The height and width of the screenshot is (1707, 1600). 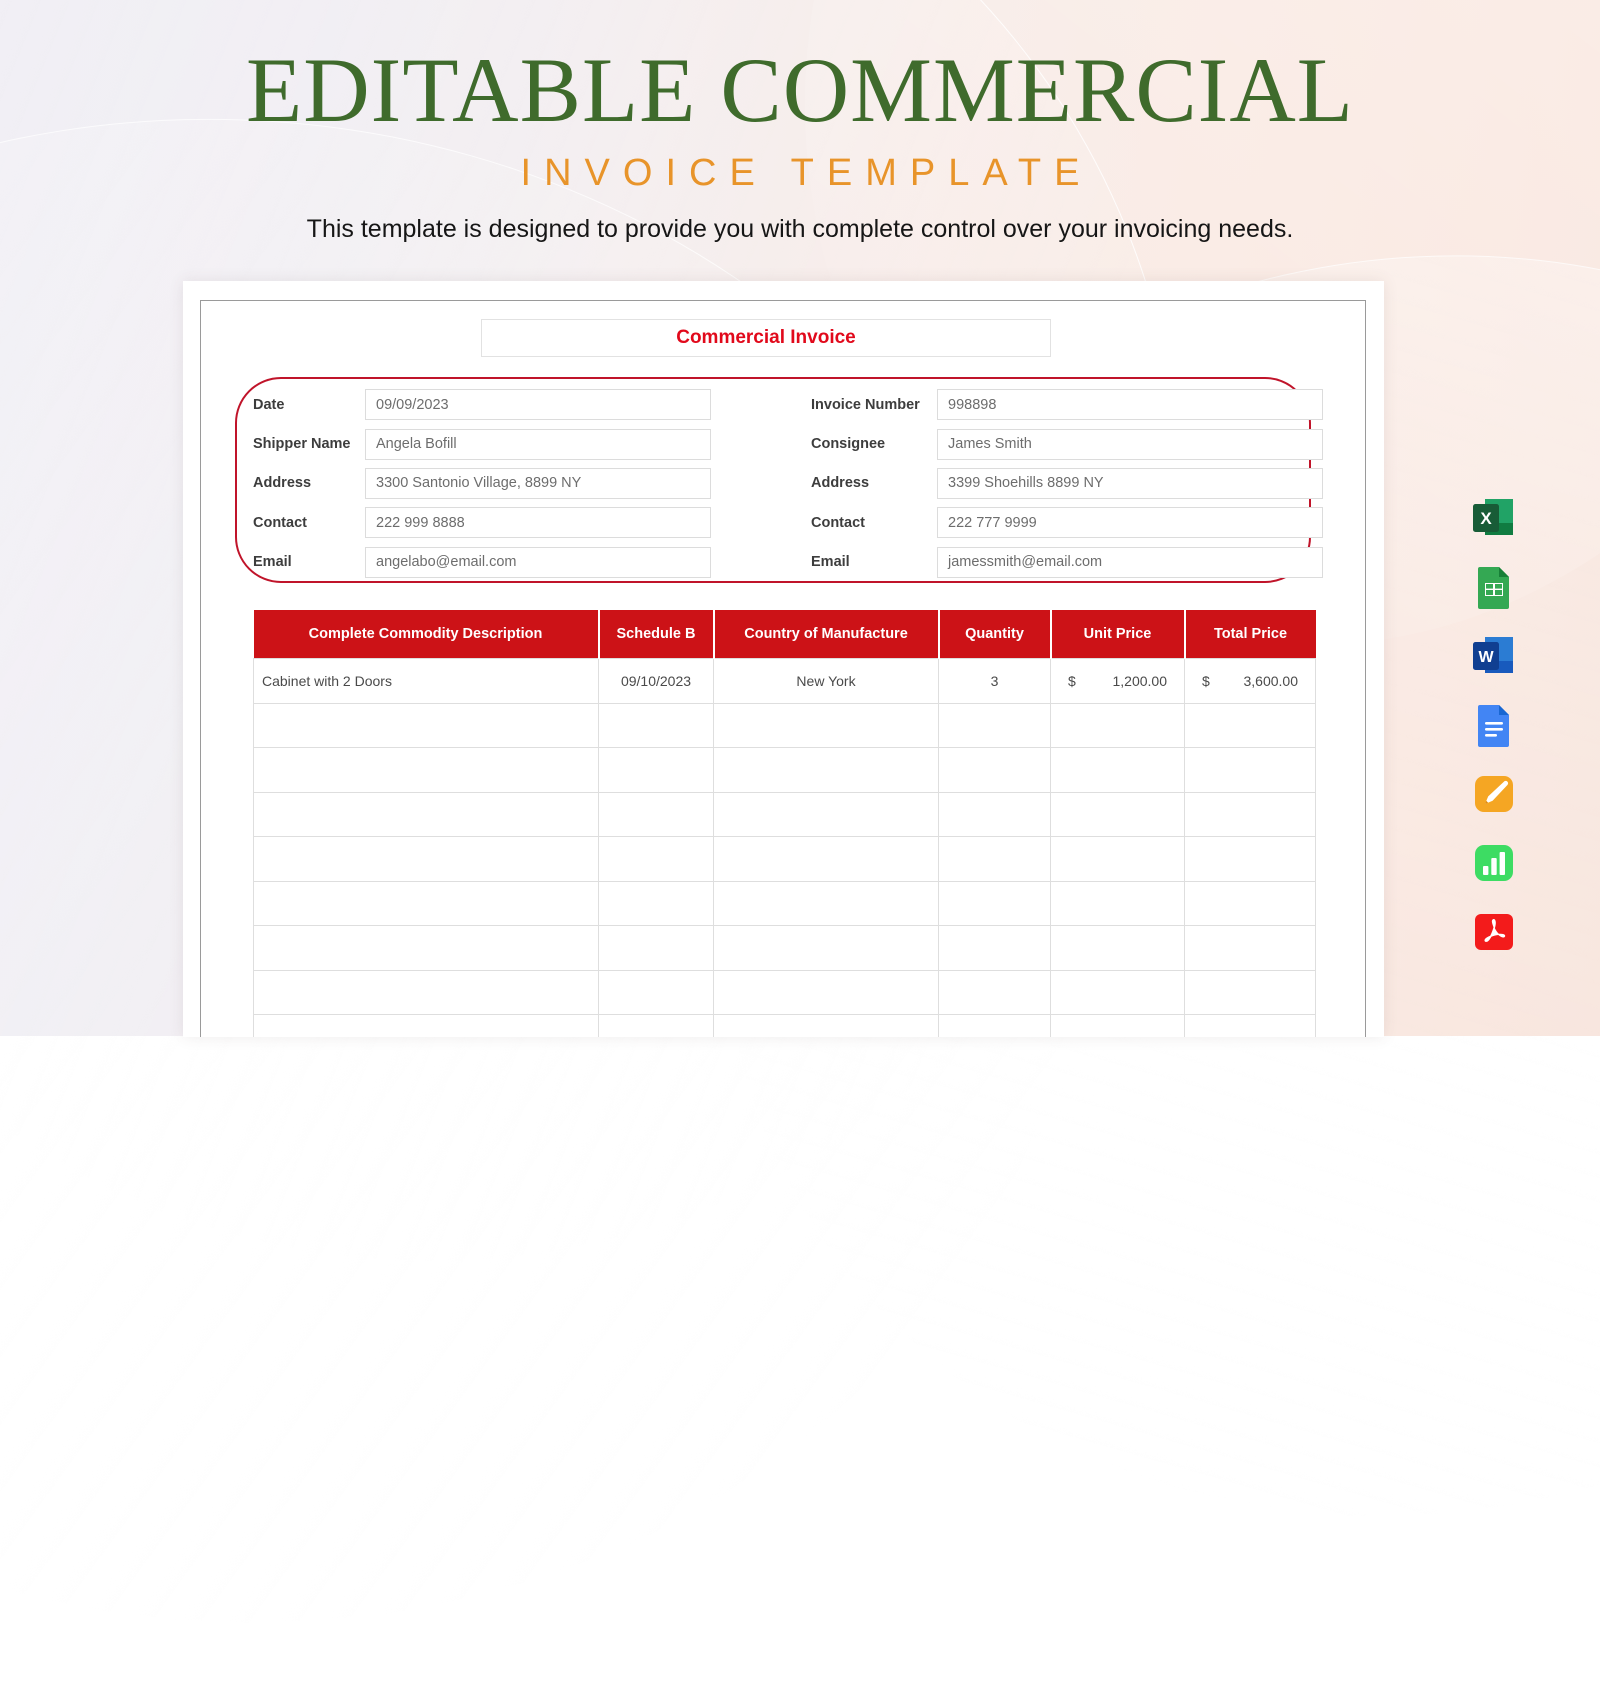 I want to click on form-row-consignee-email: Email jamessmith@email.com, so click(x=1067, y=562).